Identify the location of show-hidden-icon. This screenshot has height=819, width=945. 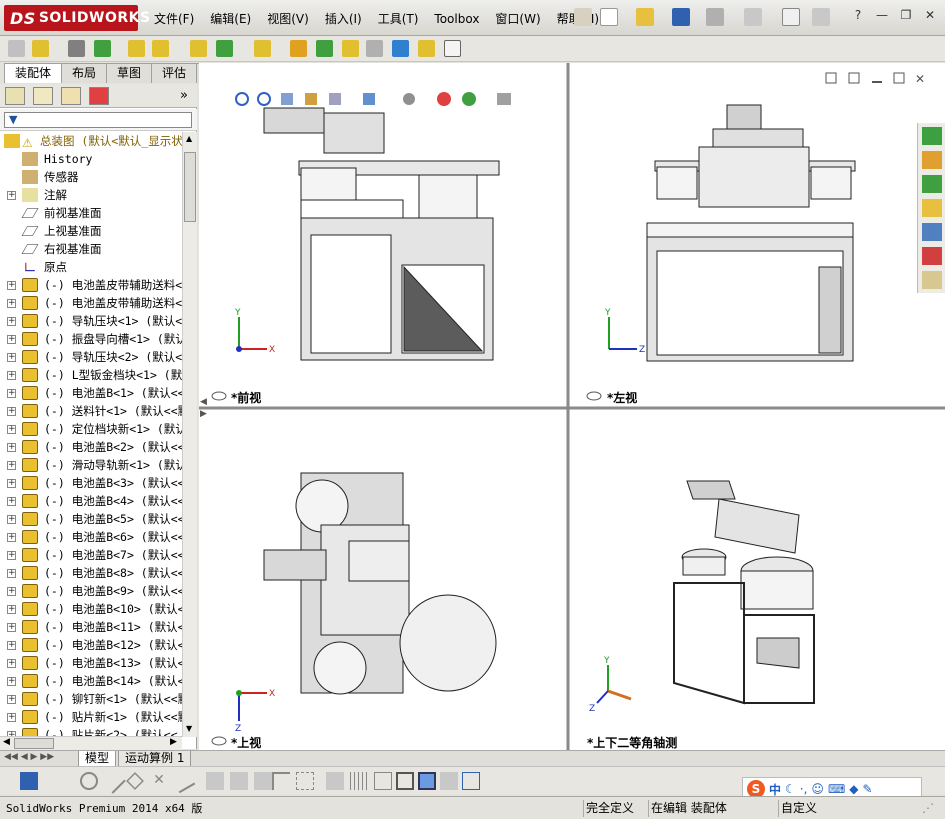
(198, 48).